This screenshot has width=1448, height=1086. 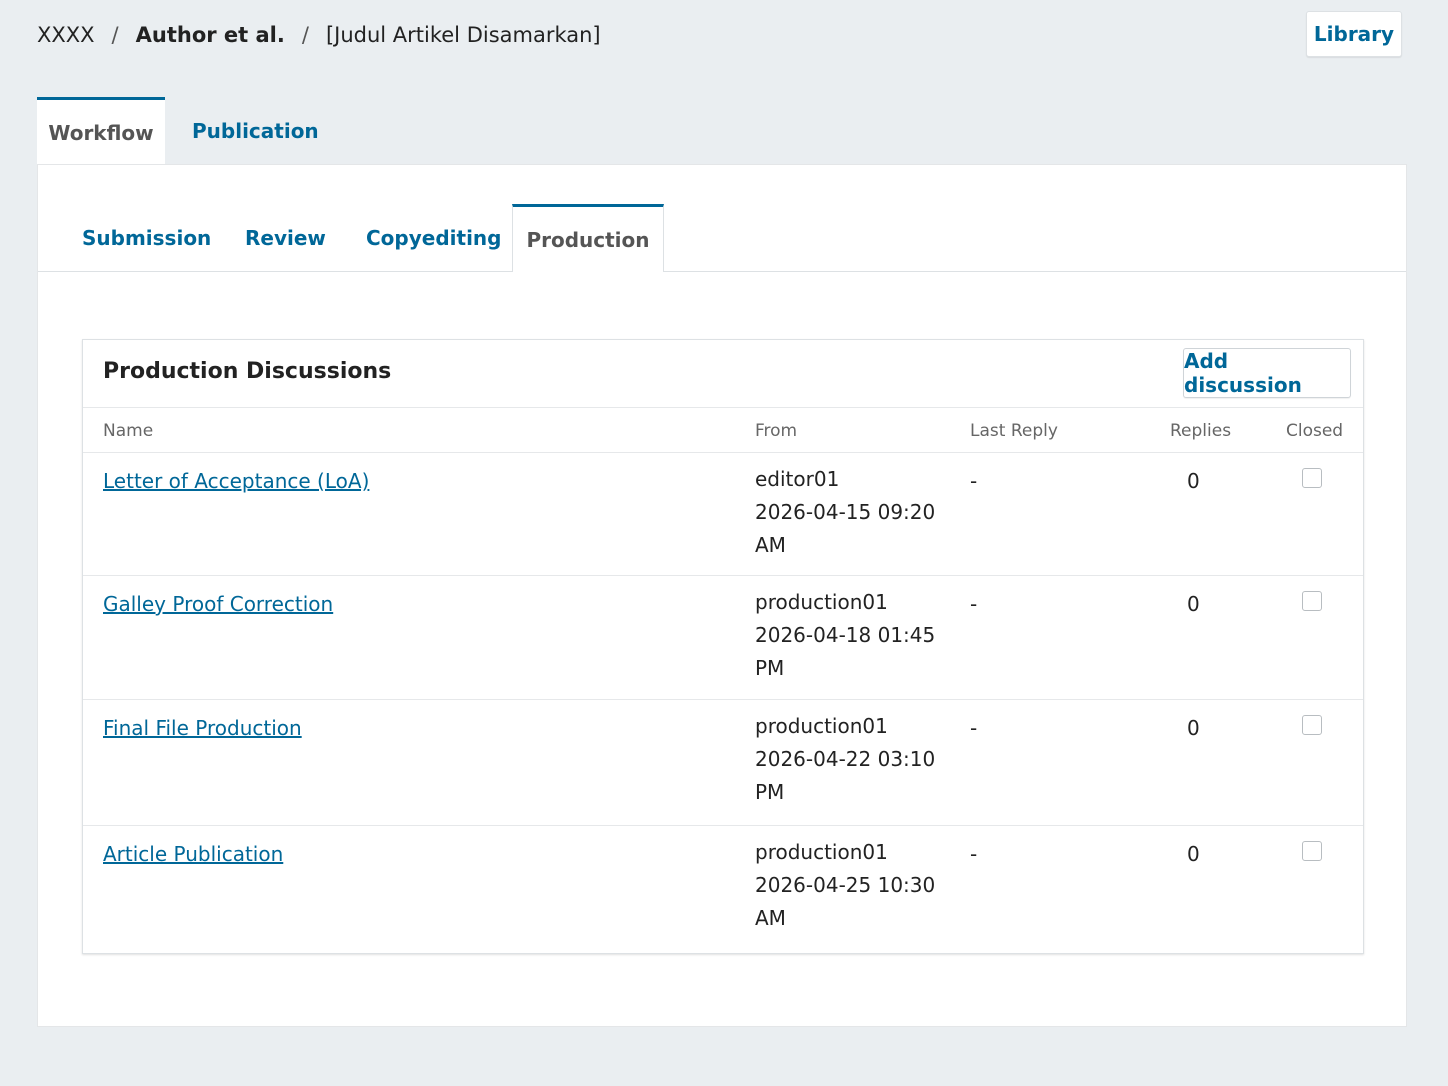 I want to click on discussion-from: production01 2026-04-22 03:10 PM, so click(x=850, y=759).